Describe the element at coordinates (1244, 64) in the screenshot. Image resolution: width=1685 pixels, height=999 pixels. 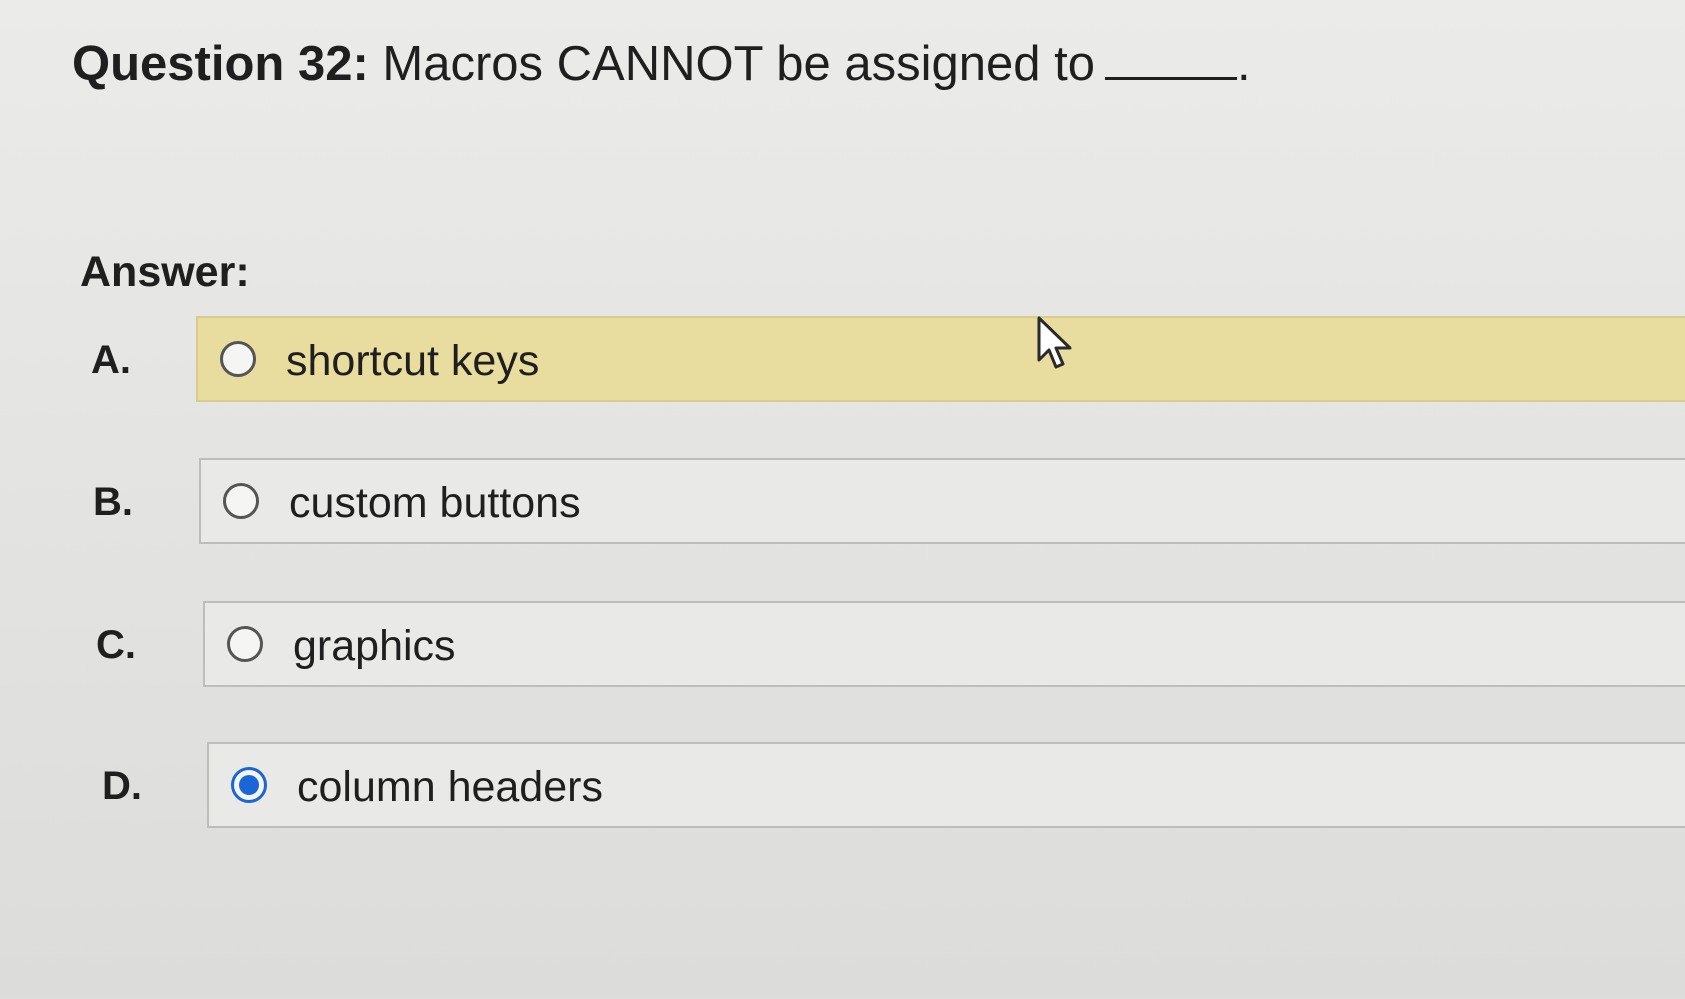
I see `question-trailing: .` at that location.